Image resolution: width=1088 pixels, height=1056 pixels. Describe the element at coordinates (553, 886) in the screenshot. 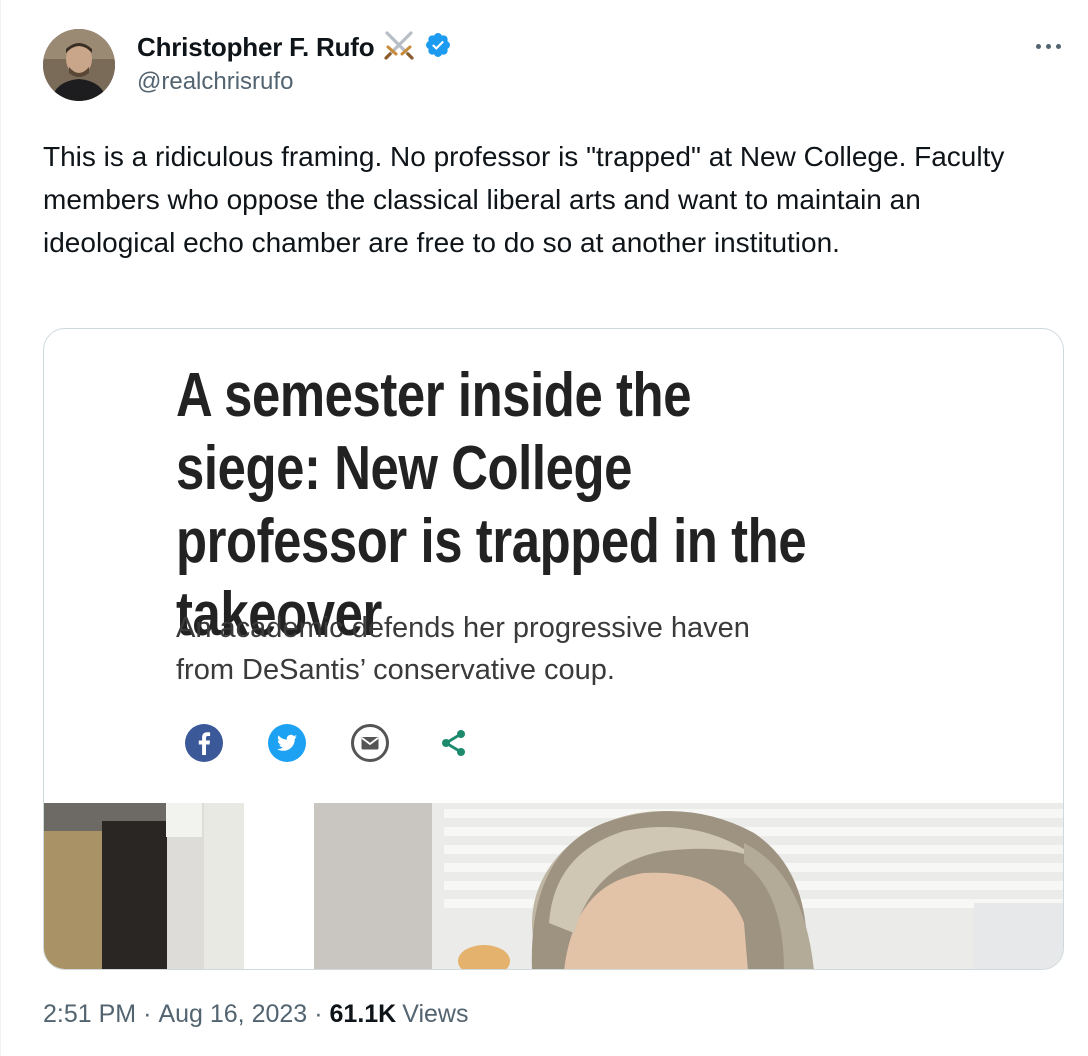

I see `article-photo` at that location.